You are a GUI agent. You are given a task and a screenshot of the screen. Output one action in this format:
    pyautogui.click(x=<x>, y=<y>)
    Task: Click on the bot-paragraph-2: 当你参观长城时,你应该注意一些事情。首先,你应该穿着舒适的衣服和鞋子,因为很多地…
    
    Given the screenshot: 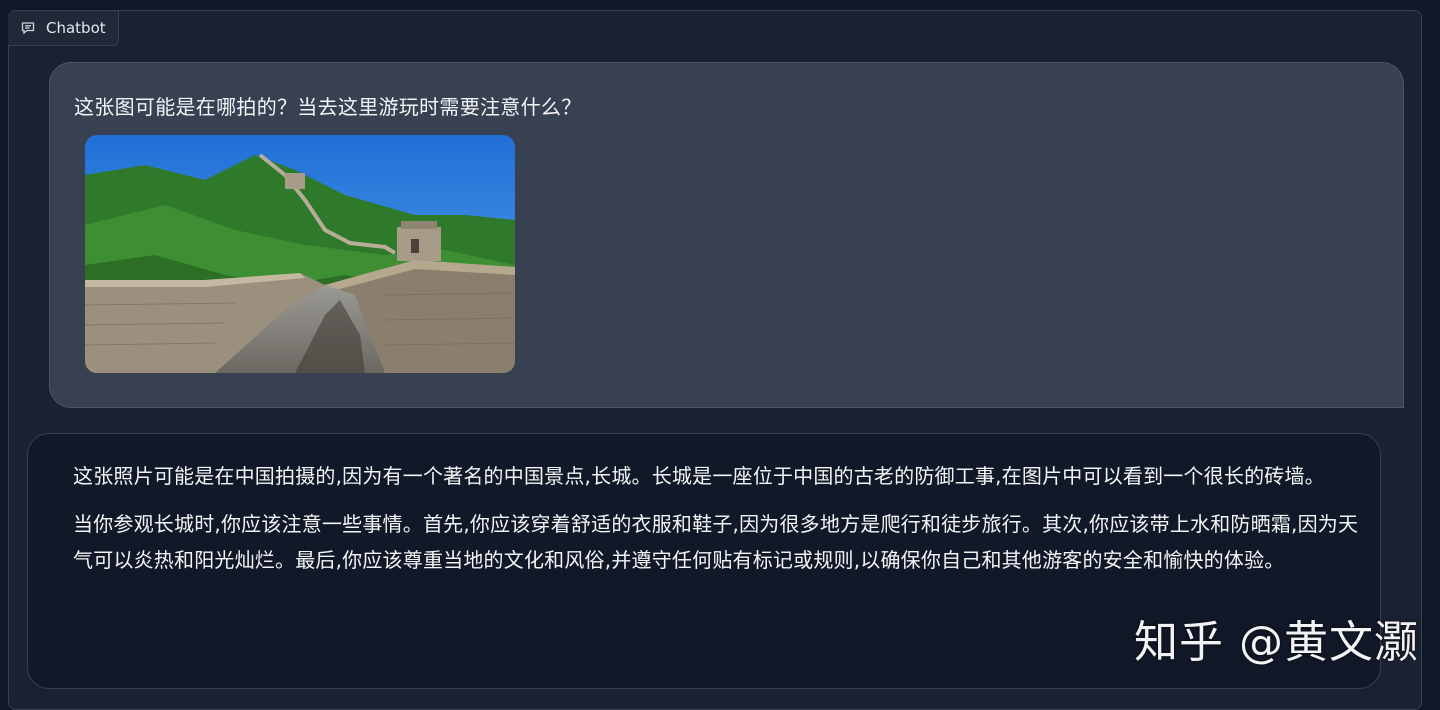 What is the action you would take?
    pyautogui.click(x=716, y=542)
    